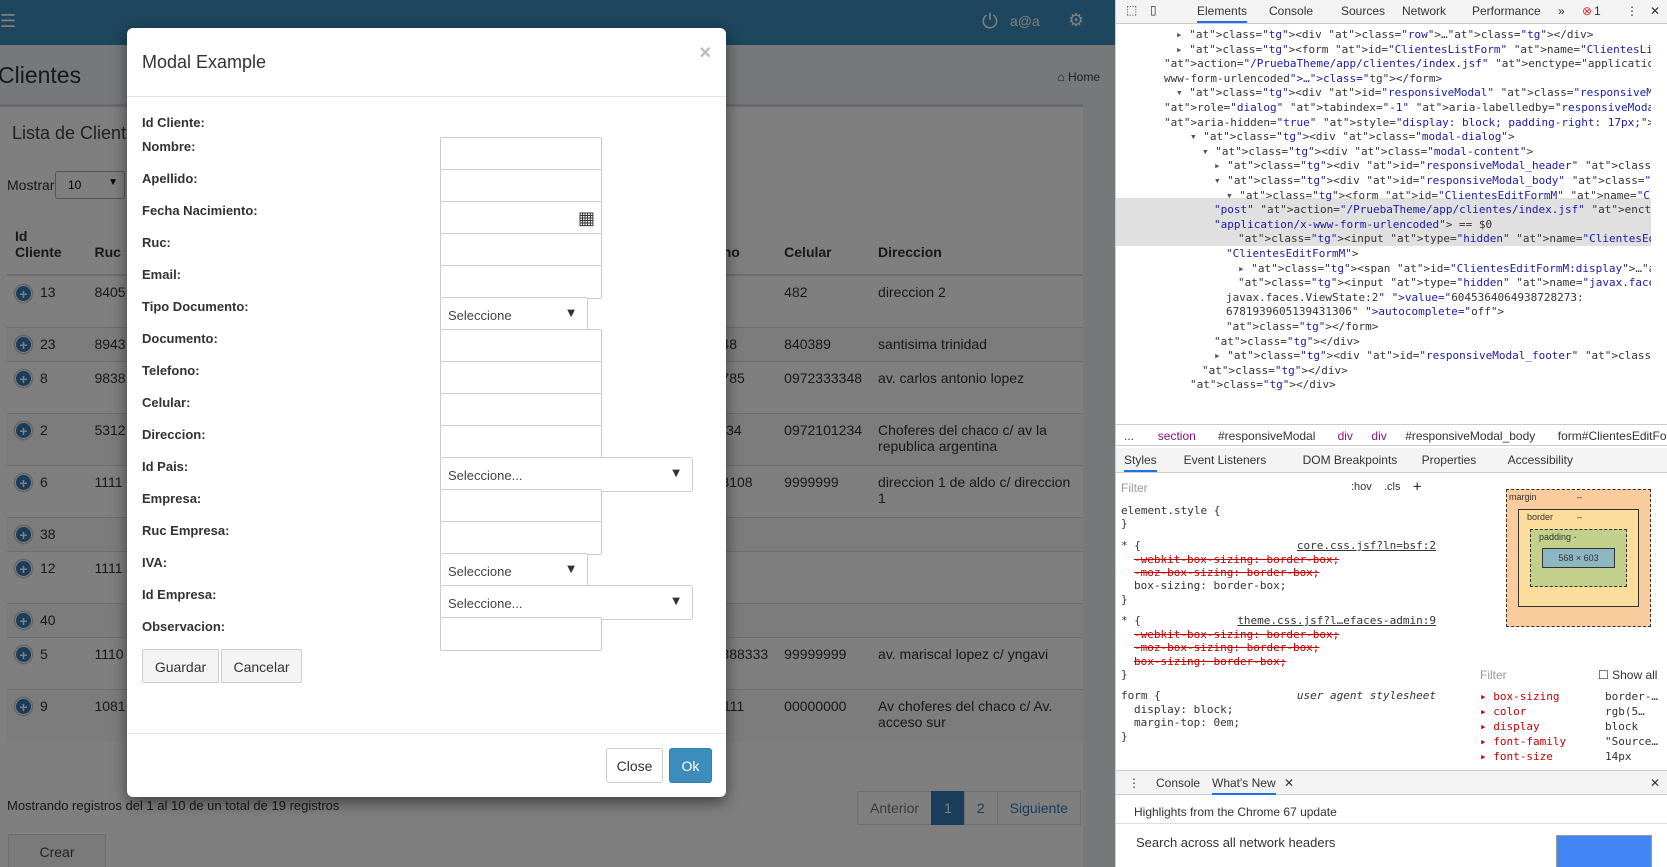  I want to click on celular-input, so click(521, 410).